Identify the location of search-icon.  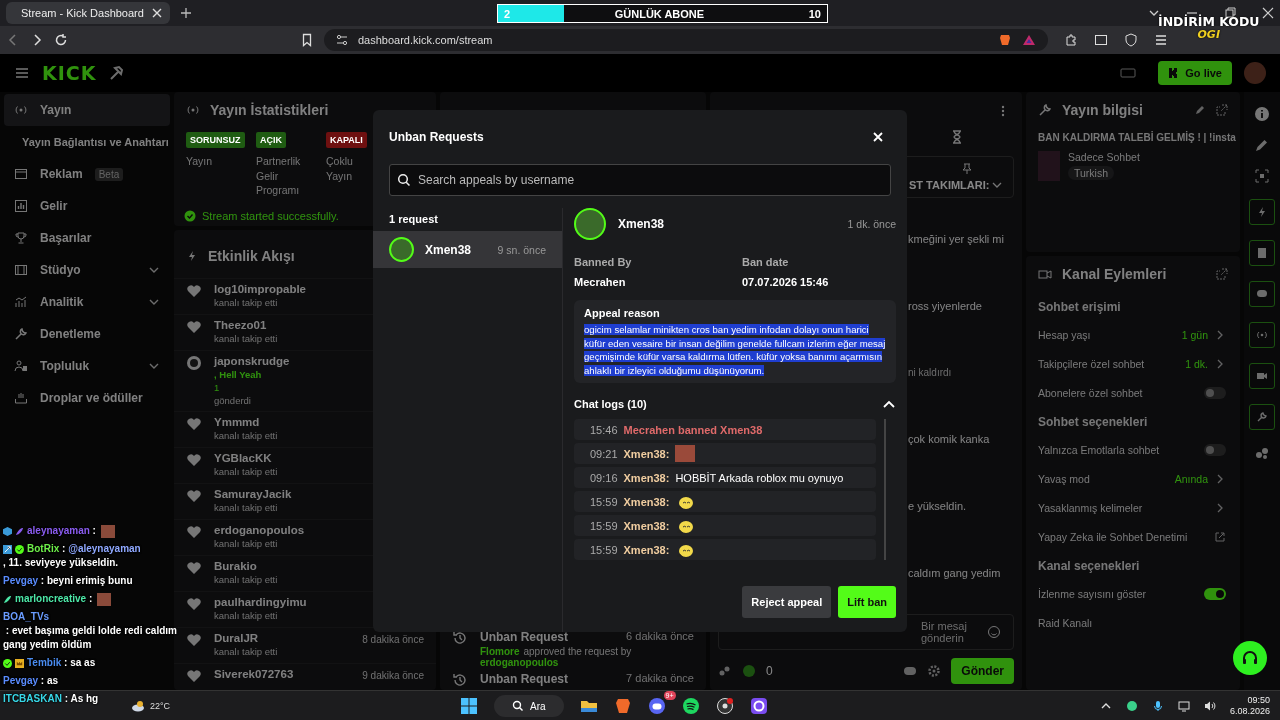
(404, 180).